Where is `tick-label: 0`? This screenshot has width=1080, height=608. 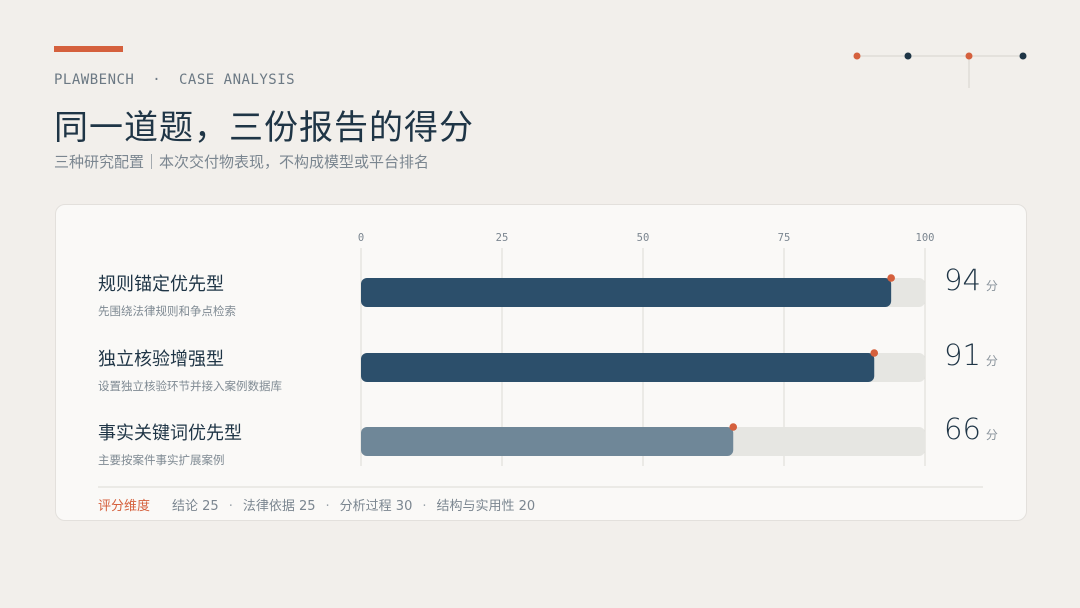
tick-label: 0 is located at coordinates (361, 238).